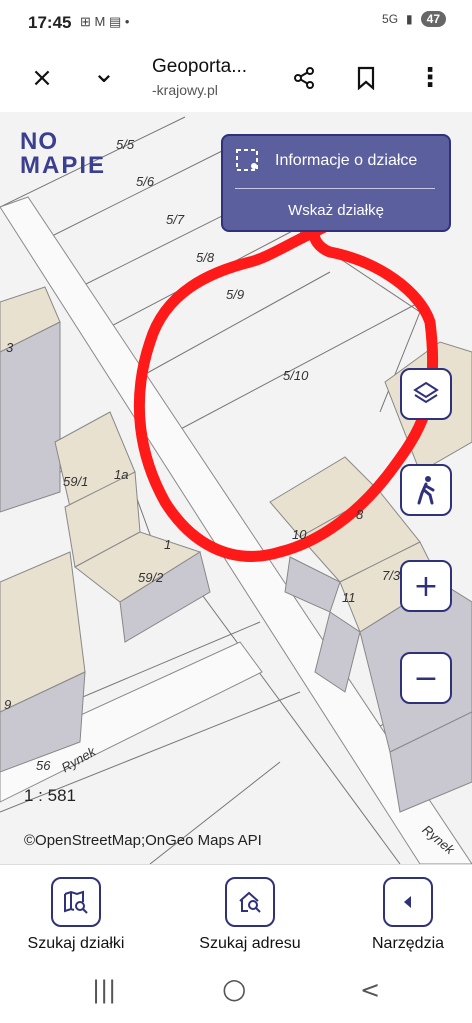 Image resolution: width=472 pixels, height=1023 pixels. I want to click on browser-toolbar: × ⌄ Geoporta... -krajowy.pl ⋮, so click(236, 79).